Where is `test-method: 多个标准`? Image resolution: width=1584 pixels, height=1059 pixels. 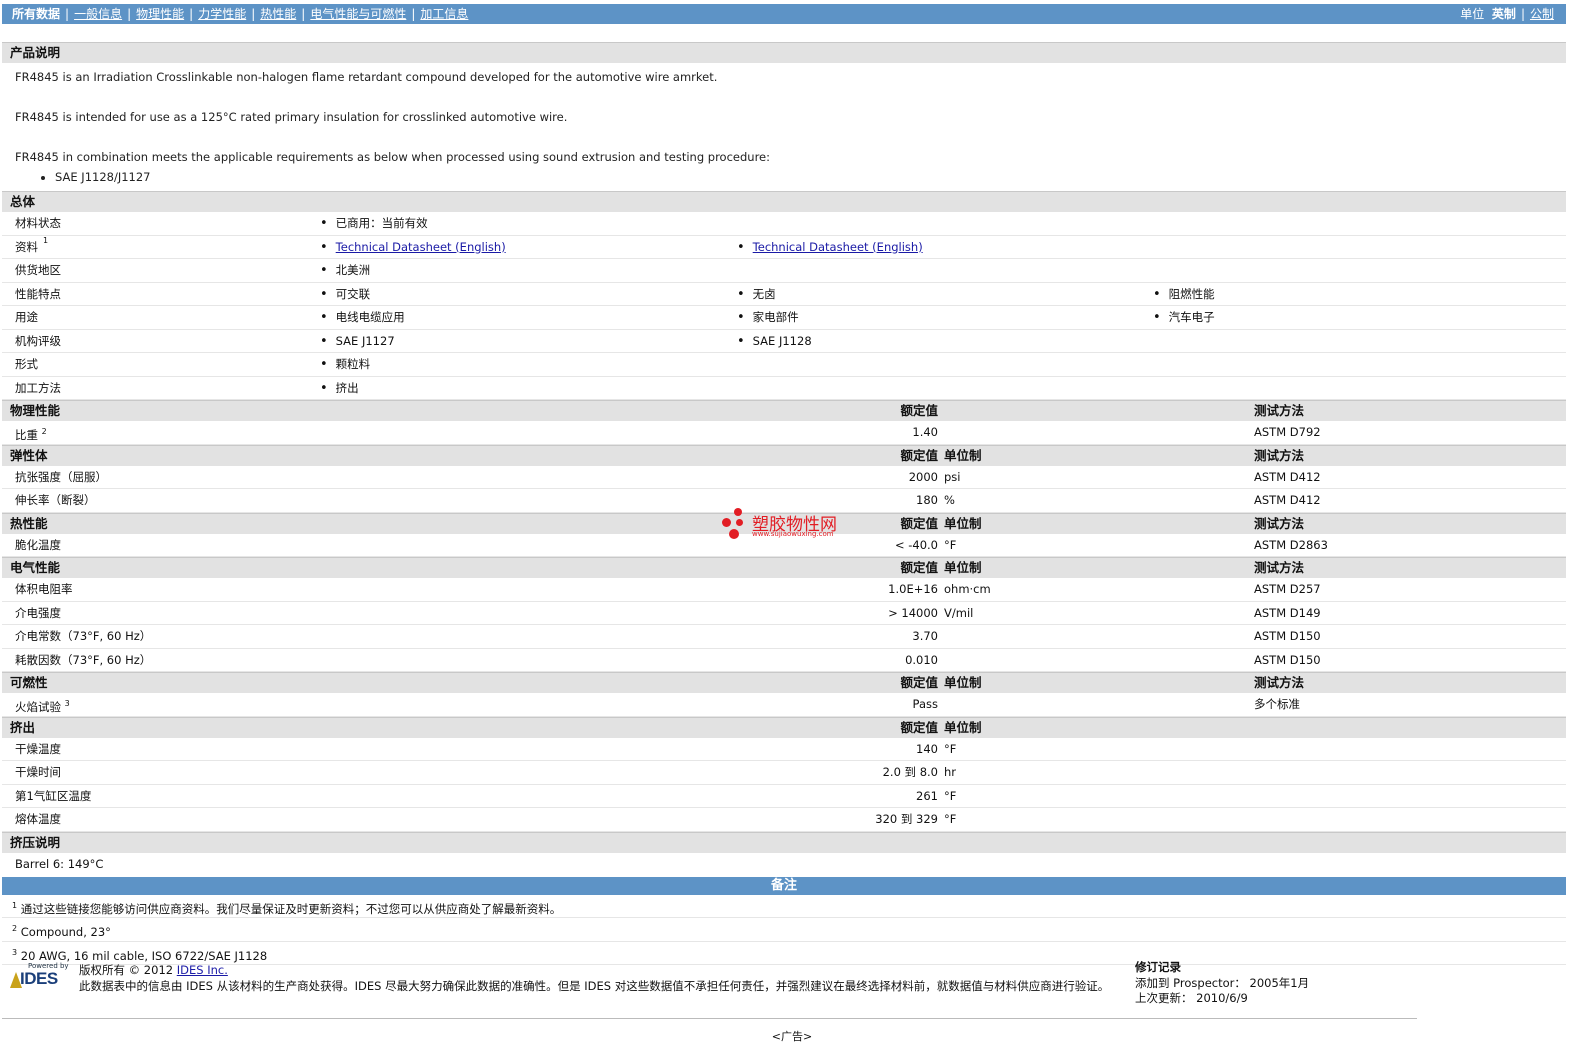 test-method: 多个标准 is located at coordinates (1277, 704).